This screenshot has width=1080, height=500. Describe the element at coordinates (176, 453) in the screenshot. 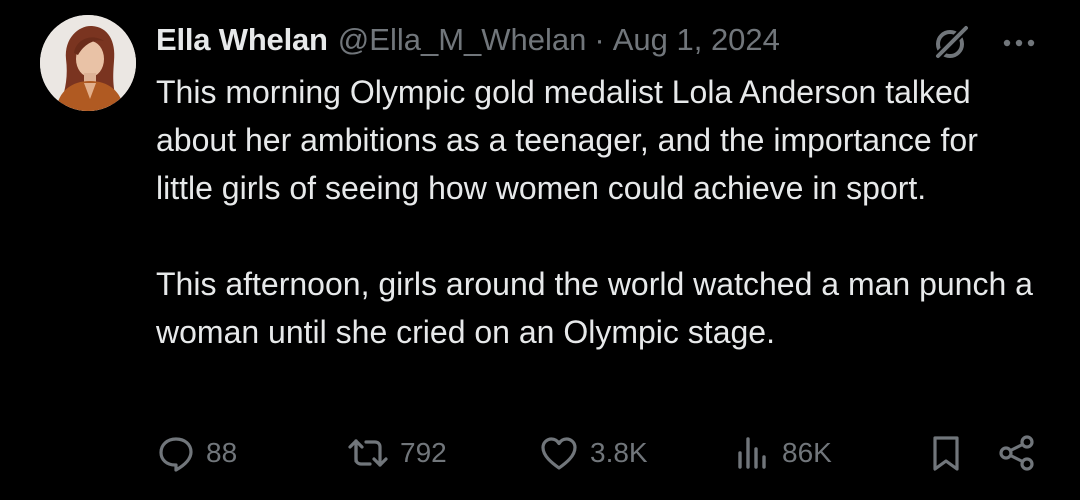

I see `reply-icon` at that location.